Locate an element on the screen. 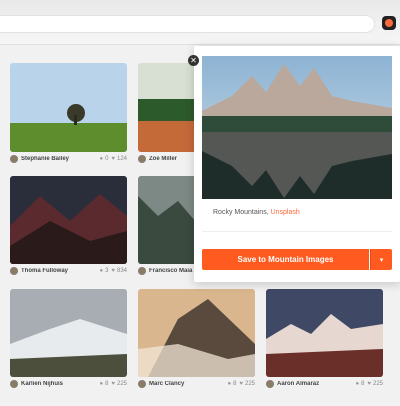 This screenshot has height=406, width=400. close-icon: ✕ is located at coordinates (193, 60).